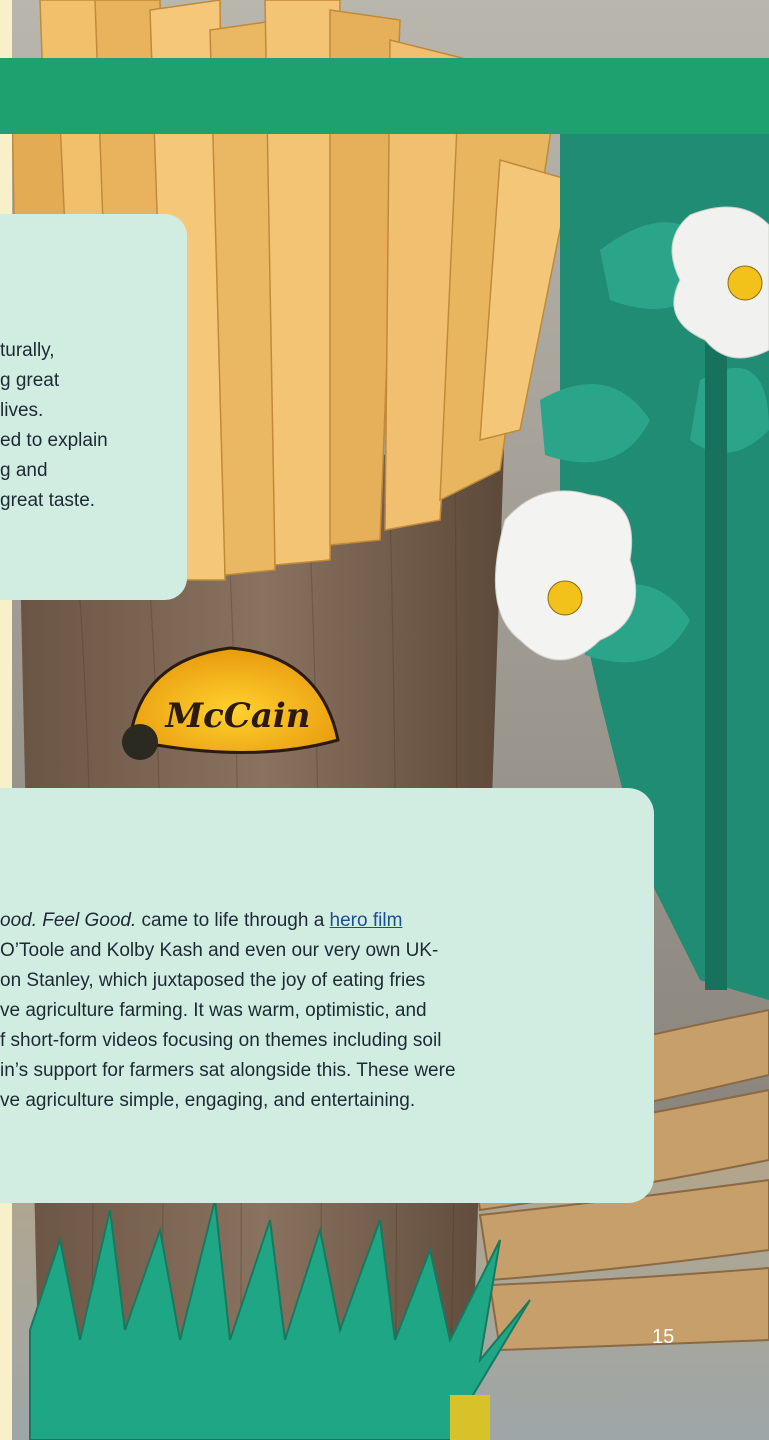 The image size is (769, 1440). What do you see at coordinates (48, 500) in the screenshot?
I see `intro-line: great taste.` at bounding box center [48, 500].